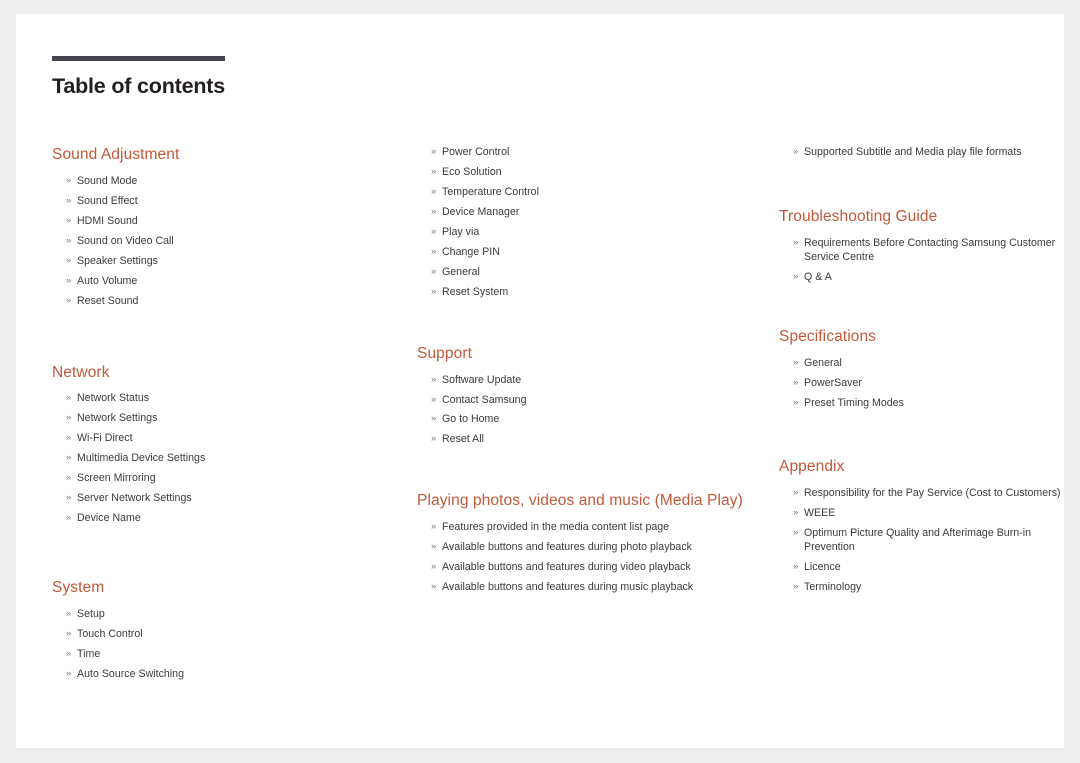 The image size is (1080, 763). I want to click on toc-entry: » Server Network Settings, so click(217, 498).